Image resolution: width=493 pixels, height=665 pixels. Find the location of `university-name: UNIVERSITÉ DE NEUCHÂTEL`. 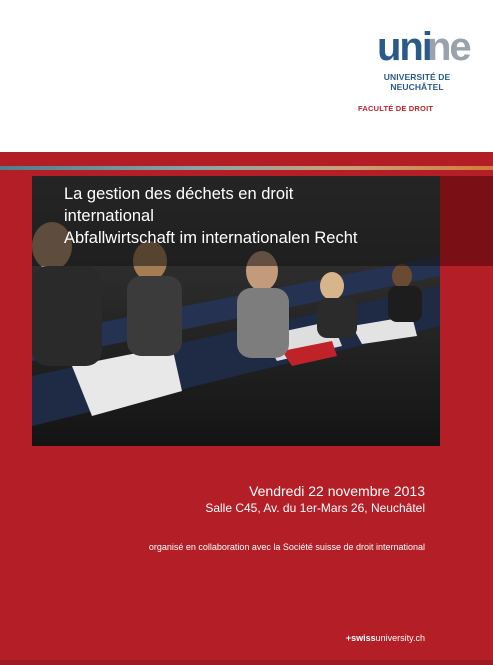

university-name: UNIVERSITÉ DE NEUCHÂTEL is located at coordinates (417, 82).